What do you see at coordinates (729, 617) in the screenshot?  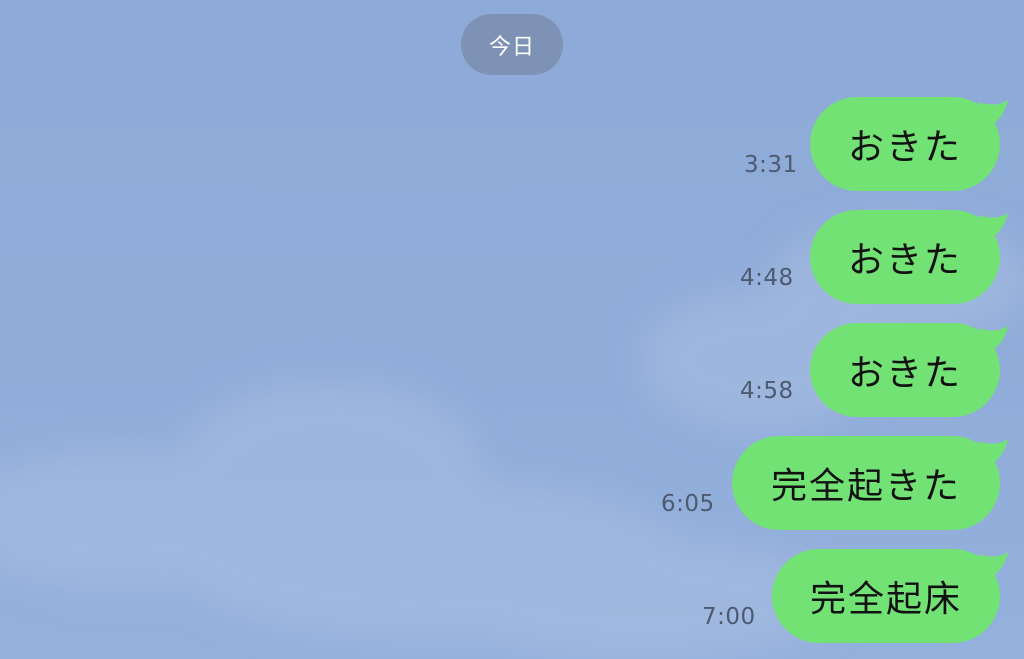 I see `message-timestamp: 7:00` at bounding box center [729, 617].